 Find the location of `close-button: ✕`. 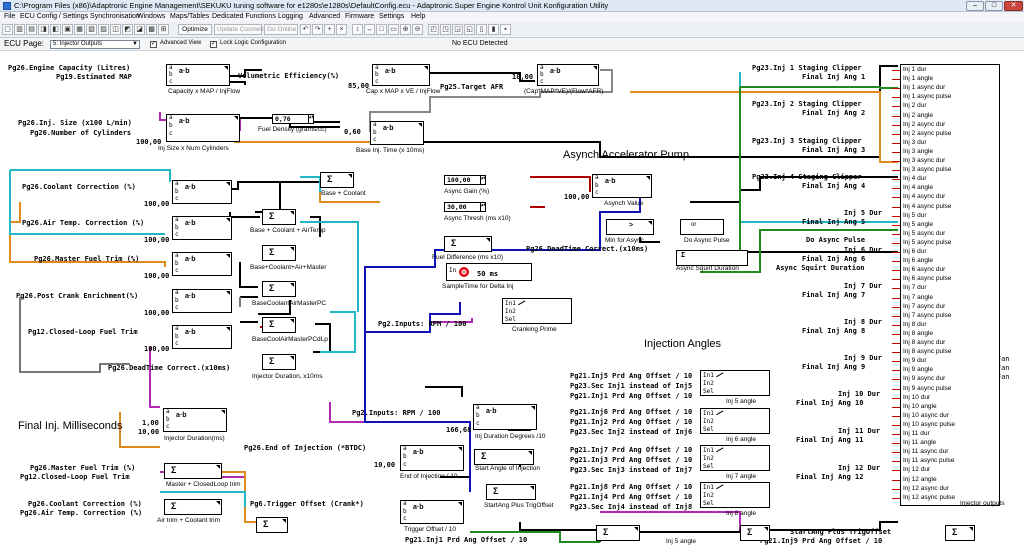

close-button: ✕ is located at coordinates (1013, 6).